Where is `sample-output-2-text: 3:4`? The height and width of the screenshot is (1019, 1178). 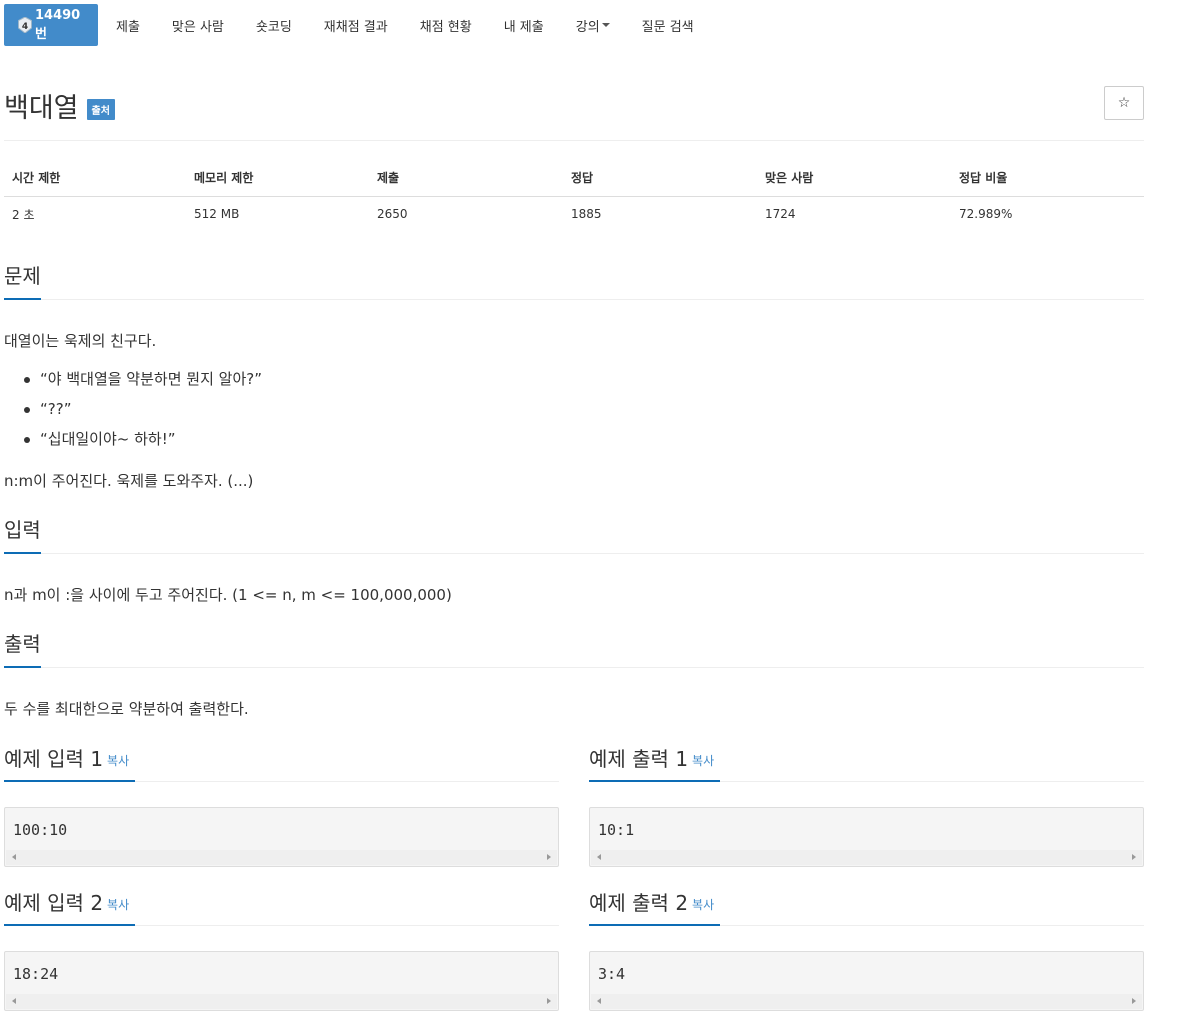
sample-output-2-text: 3:4 is located at coordinates (612, 974).